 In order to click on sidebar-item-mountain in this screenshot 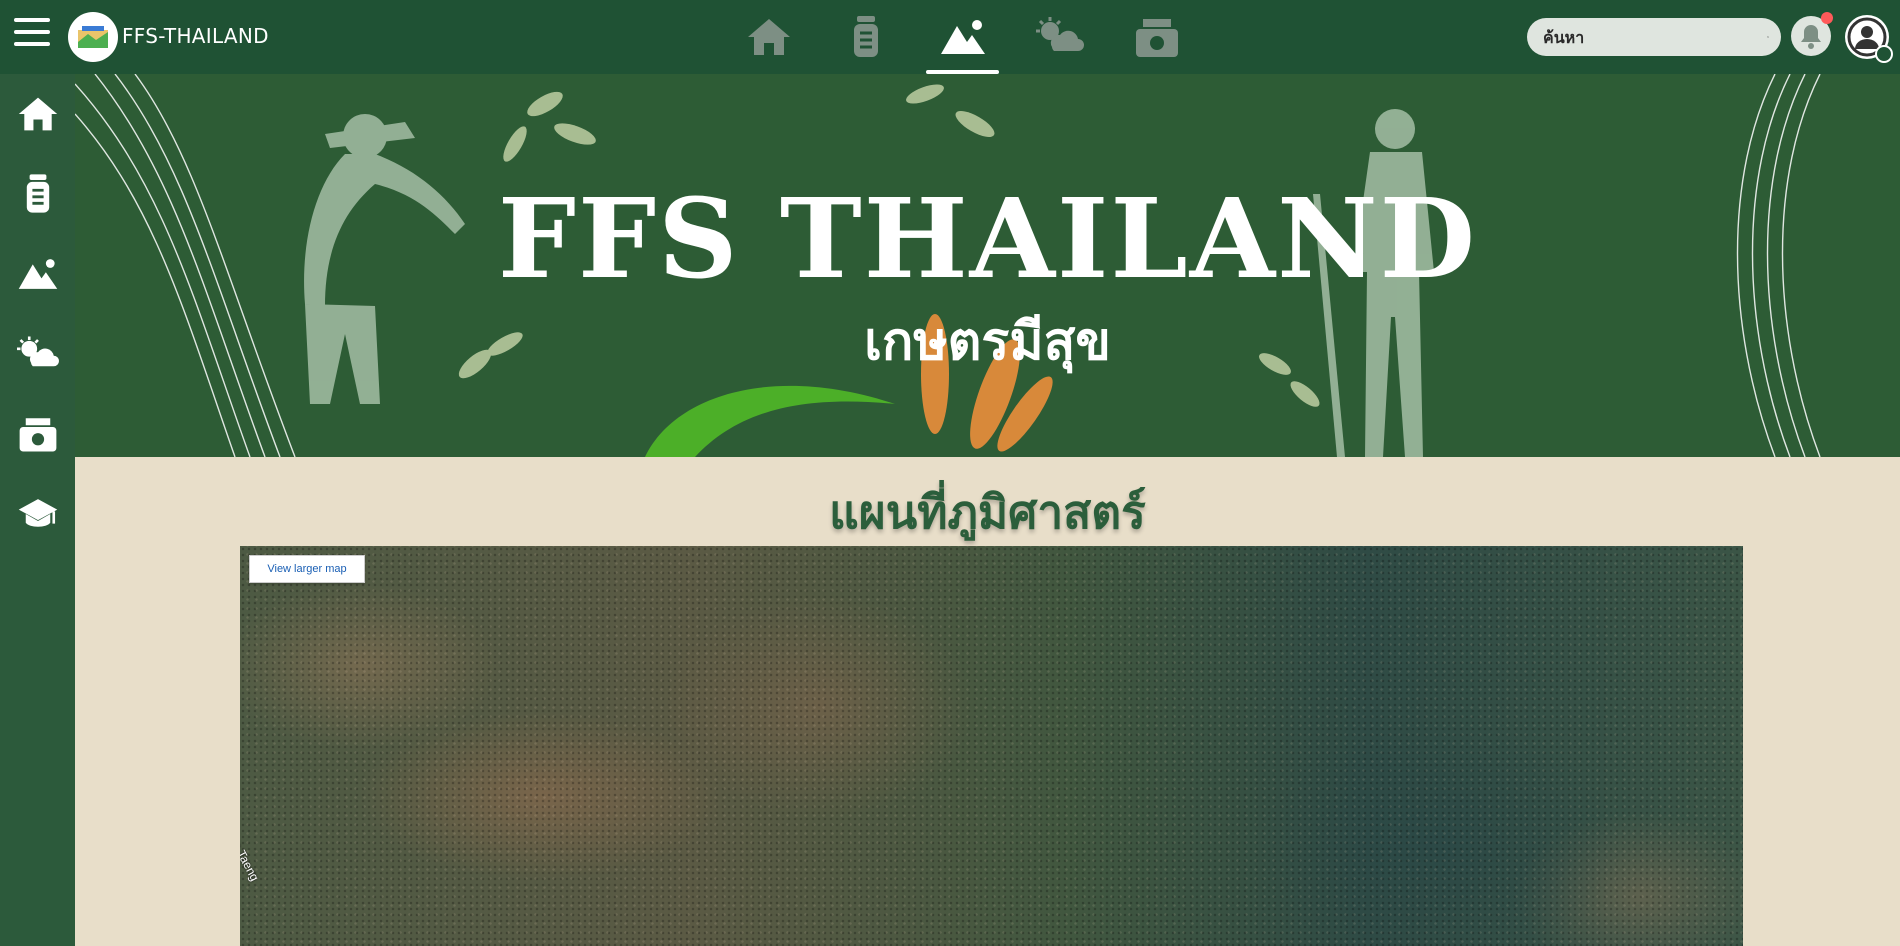, I will do `click(37, 274)`.